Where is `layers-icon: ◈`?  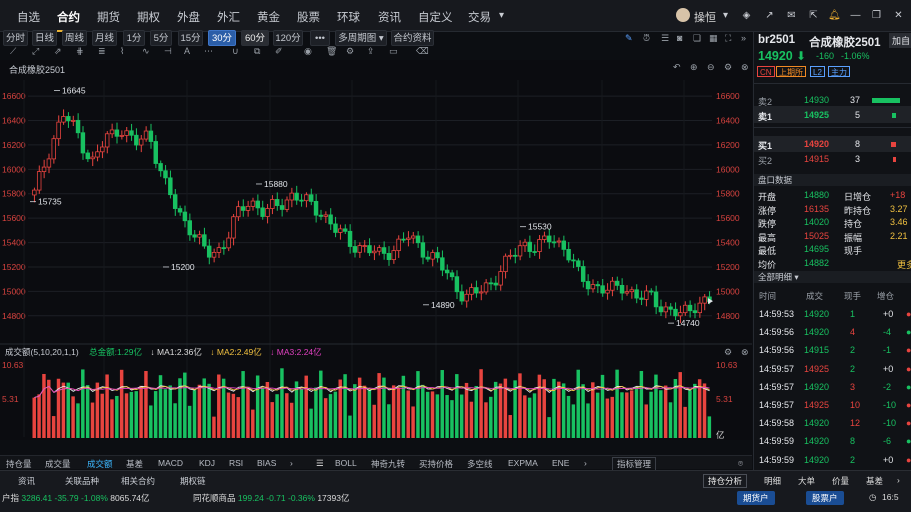
layers-icon: ◈ is located at coordinates (746, 15).